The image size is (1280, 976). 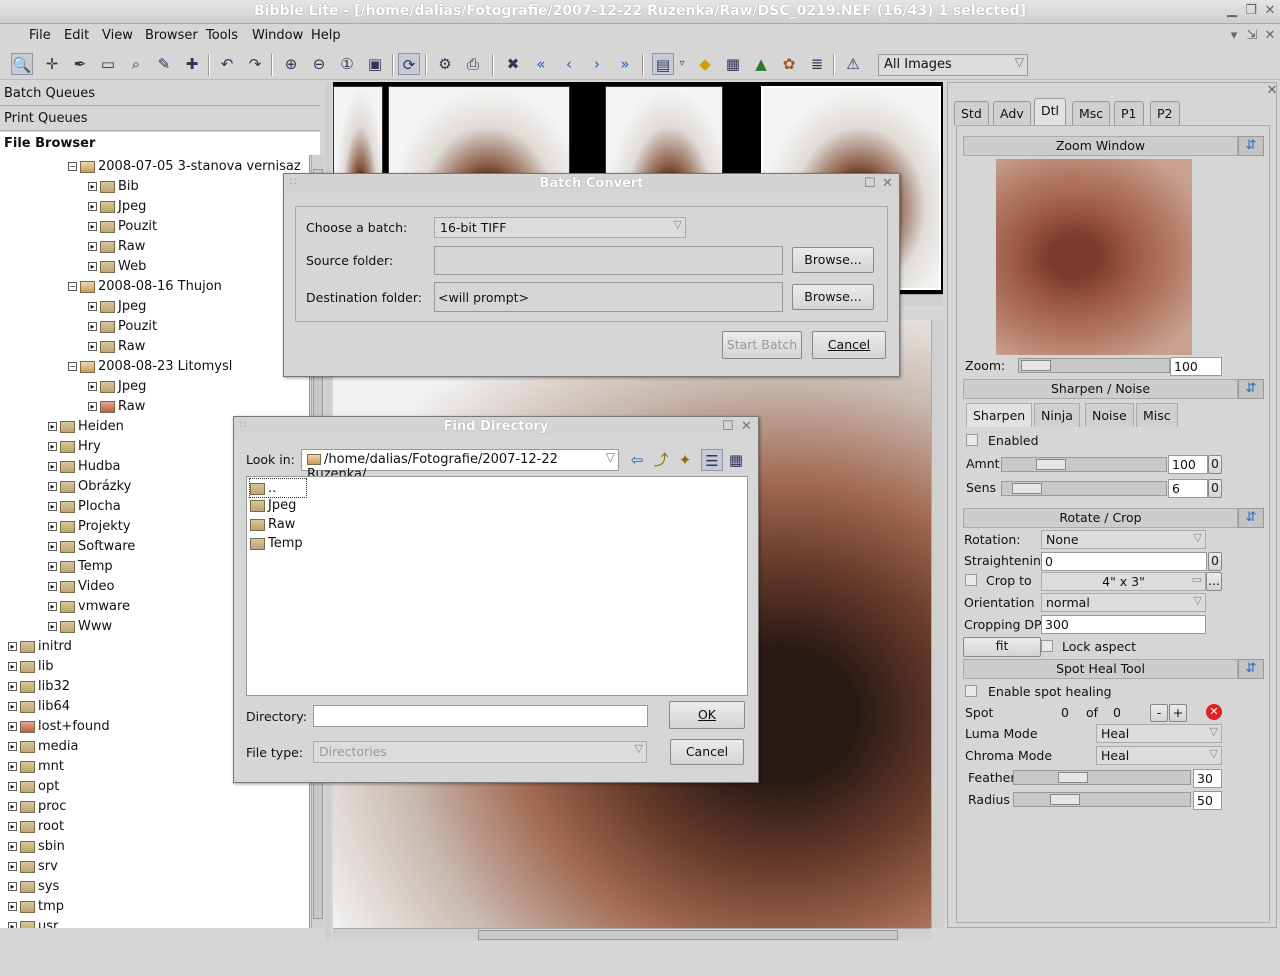 What do you see at coordinates (1252, 36) in the screenshot?
I see `mdi-restore-icon: ⇲` at bounding box center [1252, 36].